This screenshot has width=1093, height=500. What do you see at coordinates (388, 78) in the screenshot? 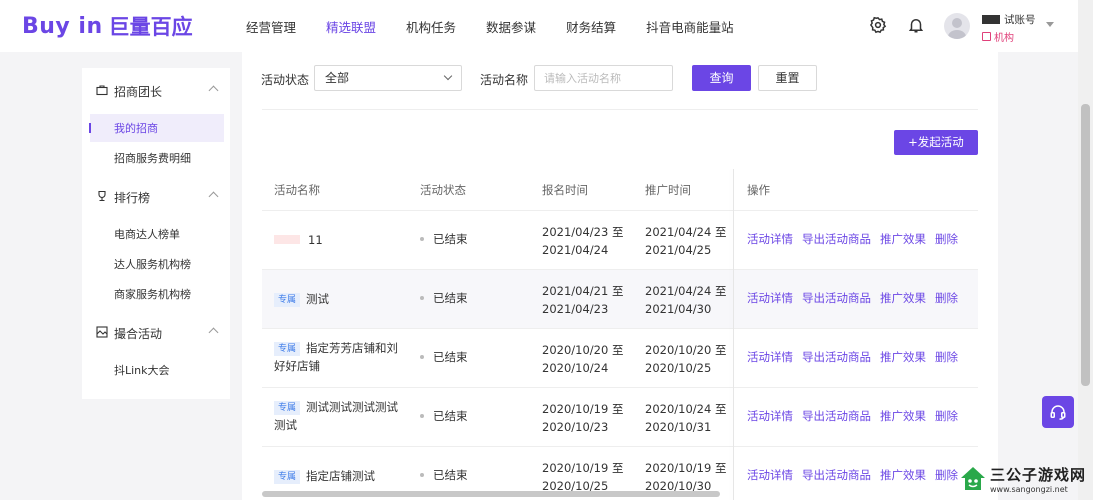
I see `status-select: 全部` at bounding box center [388, 78].